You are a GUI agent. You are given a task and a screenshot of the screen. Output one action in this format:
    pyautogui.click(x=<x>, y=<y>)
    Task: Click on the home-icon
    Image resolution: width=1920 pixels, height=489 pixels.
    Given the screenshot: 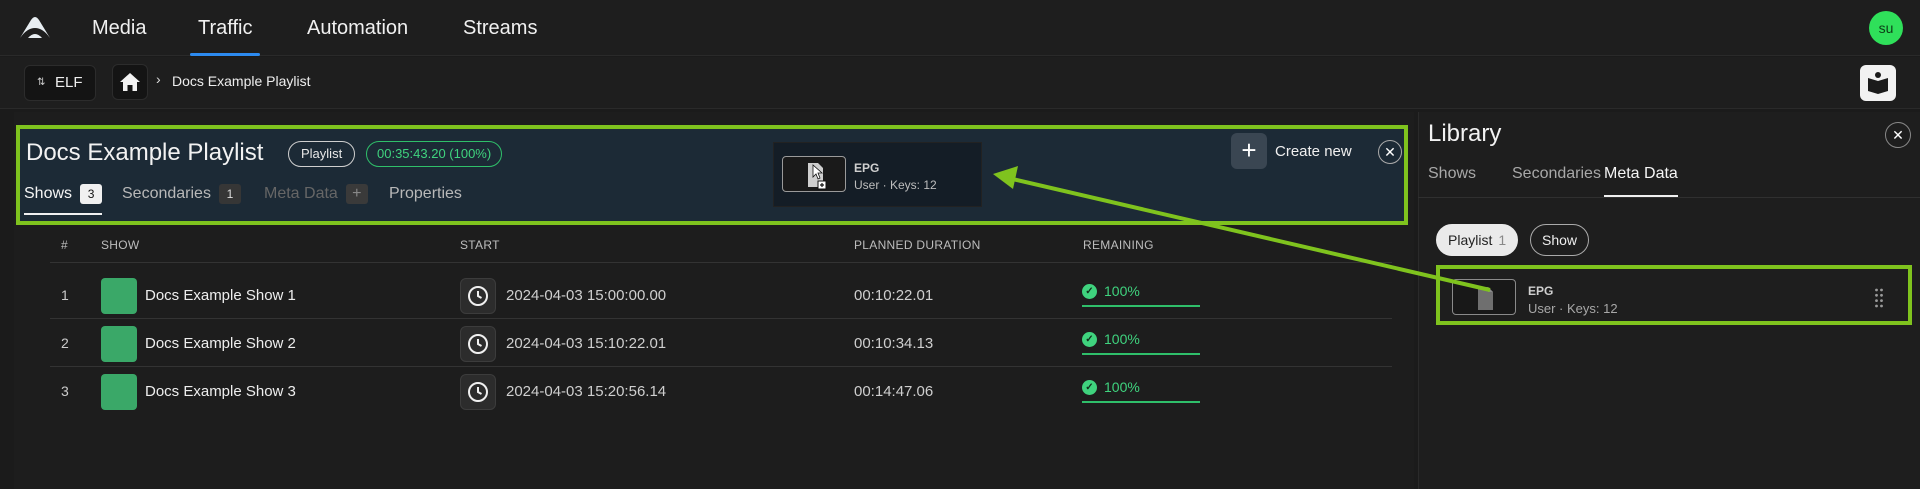 What is the action you would take?
    pyautogui.click(x=130, y=82)
    